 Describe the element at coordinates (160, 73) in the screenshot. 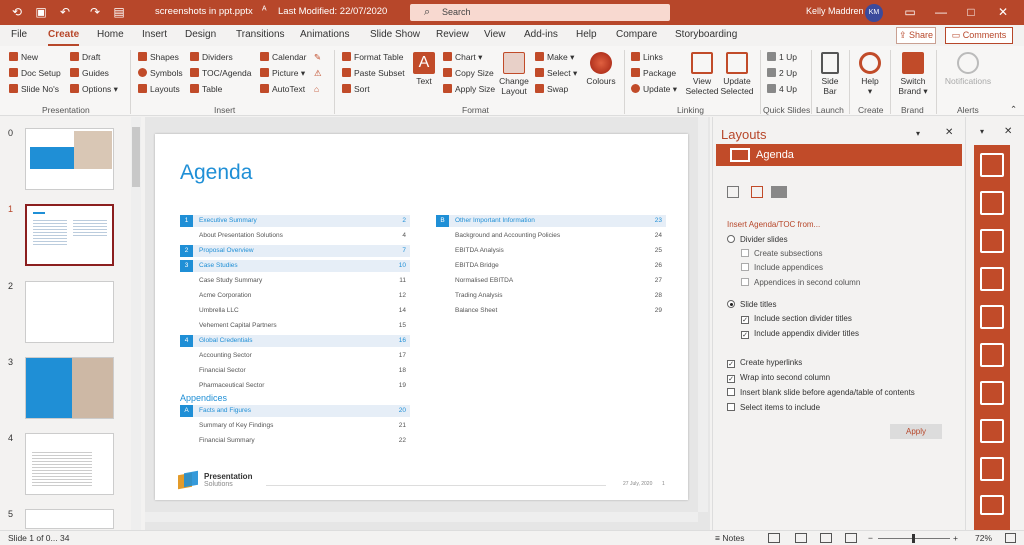

I see `symbols-button: Symbols` at that location.